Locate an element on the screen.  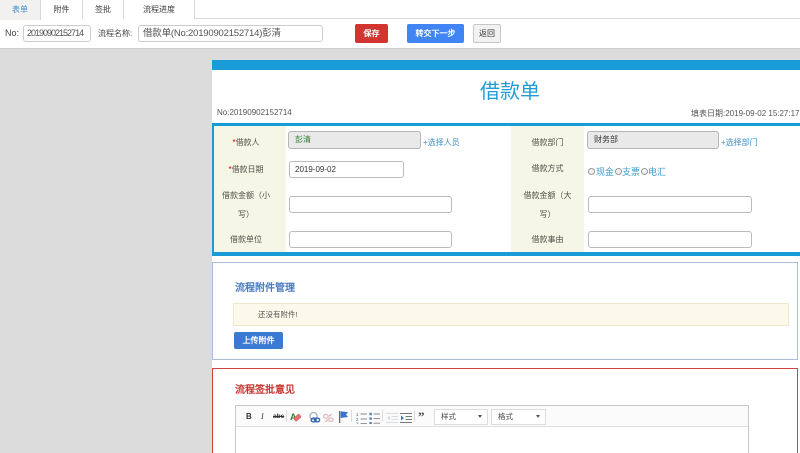
svg-text: 3 is located at coordinates (357, 423).